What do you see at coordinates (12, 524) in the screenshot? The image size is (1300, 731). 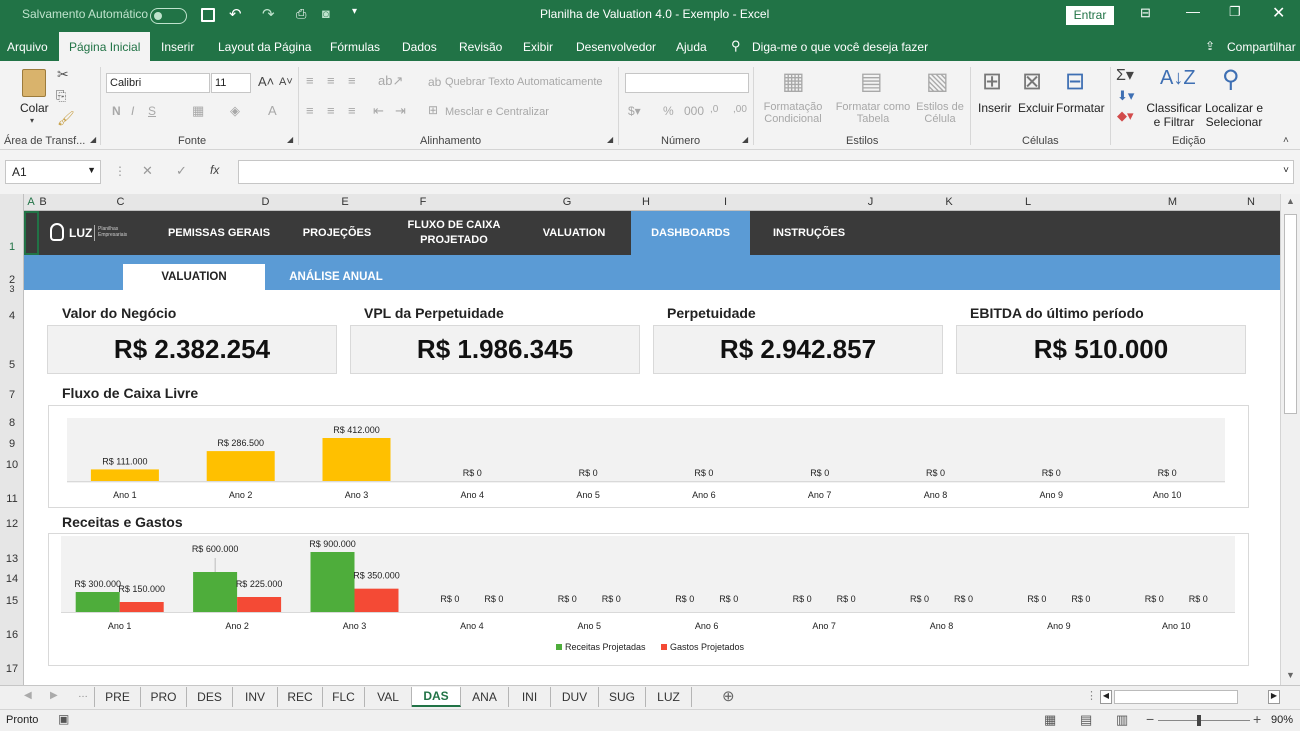 I see `row-header: 12` at bounding box center [12, 524].